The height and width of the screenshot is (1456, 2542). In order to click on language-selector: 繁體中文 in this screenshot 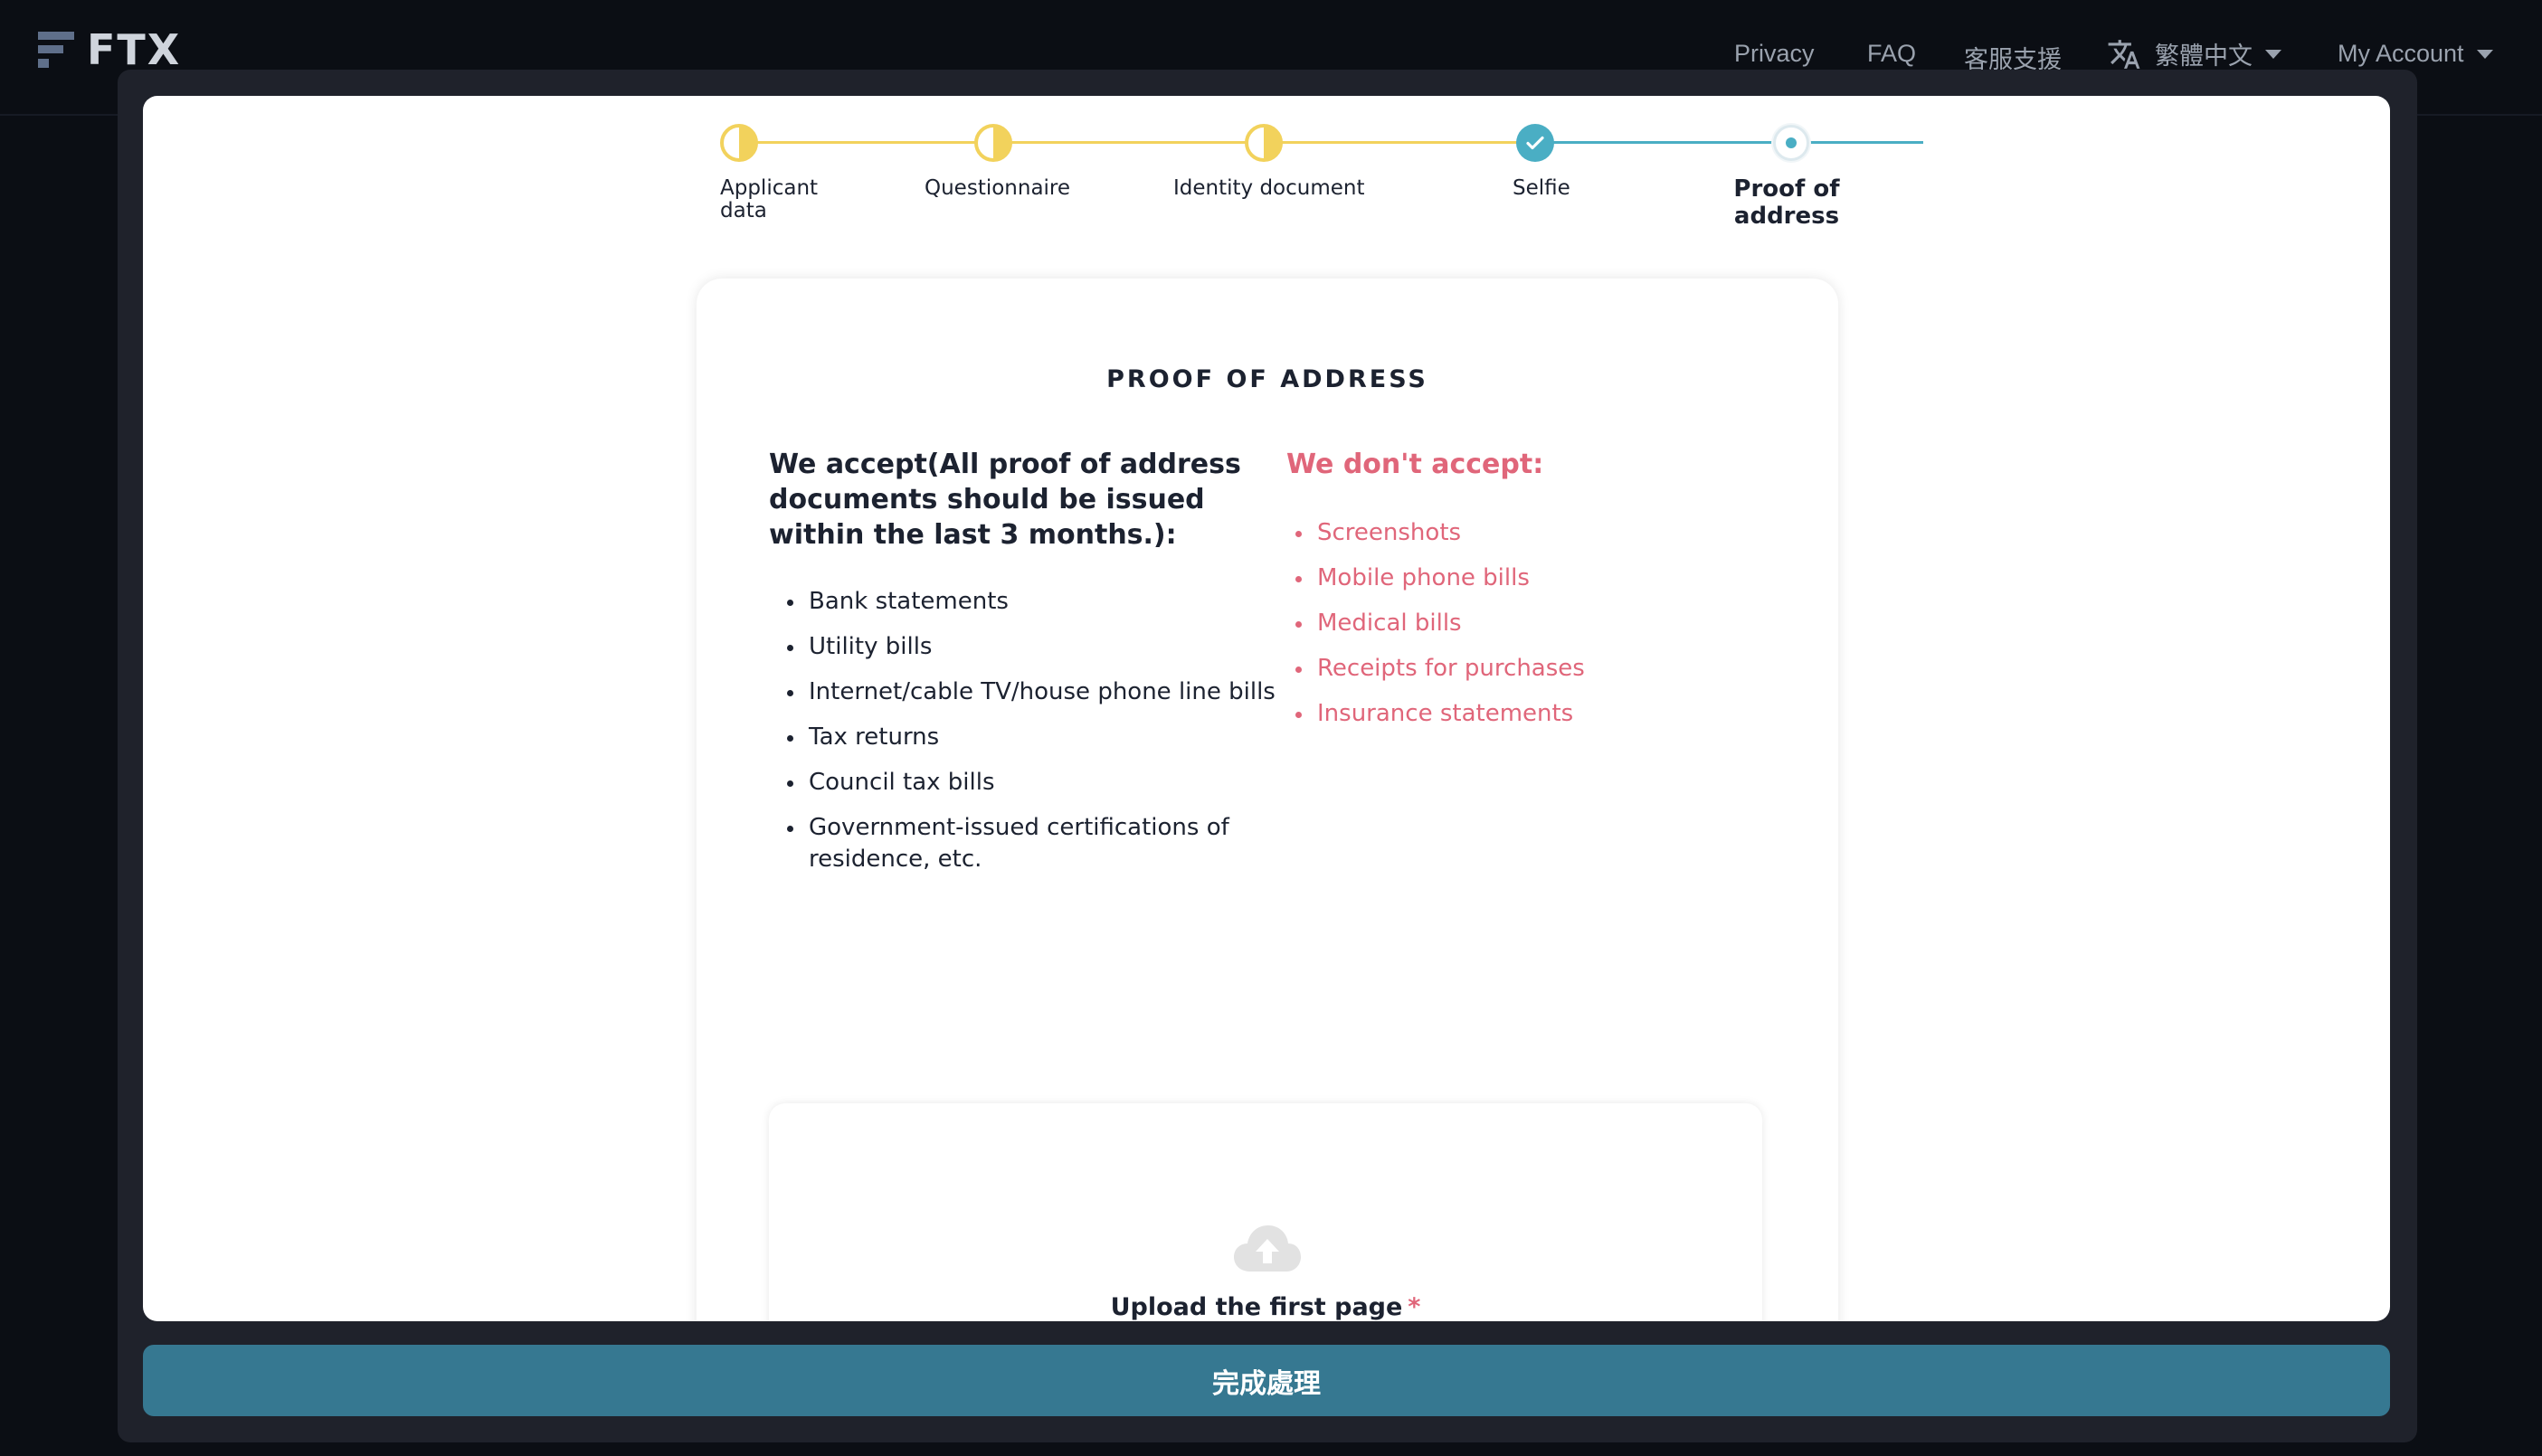, I will do `click(2194, 53)`.